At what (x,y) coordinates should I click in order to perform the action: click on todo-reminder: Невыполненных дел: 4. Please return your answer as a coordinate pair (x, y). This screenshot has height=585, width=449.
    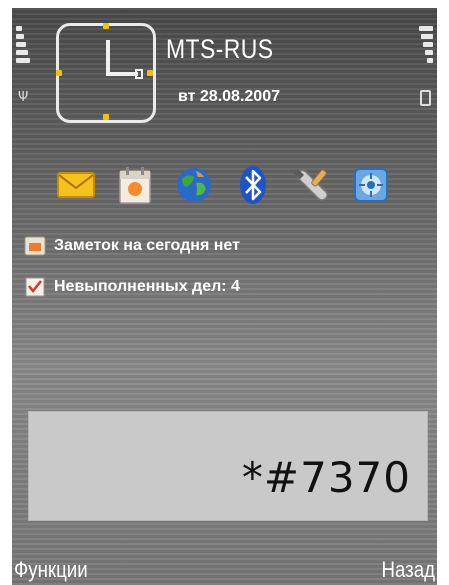
    Looking at the image, I should click on (132, 287).